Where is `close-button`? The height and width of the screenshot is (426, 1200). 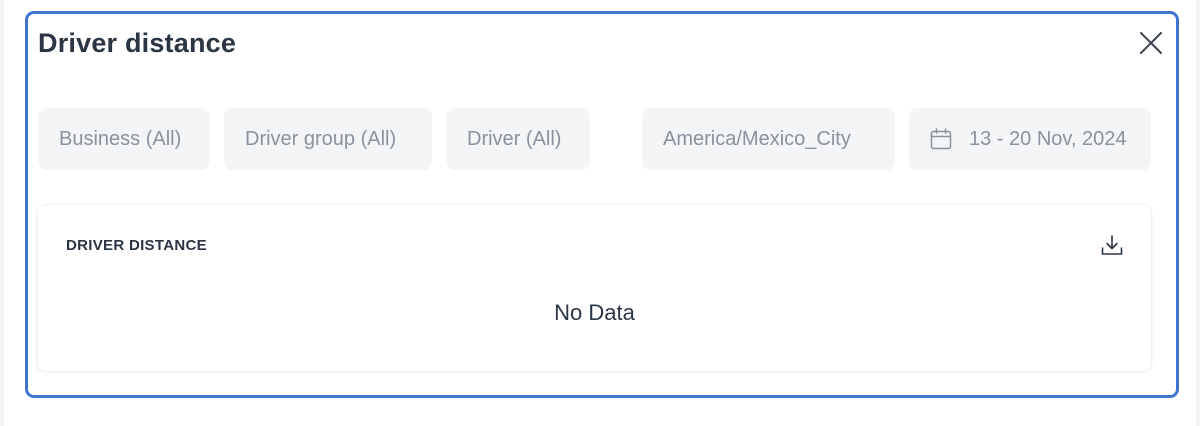
close-button is located at coordinates (1151, 43).